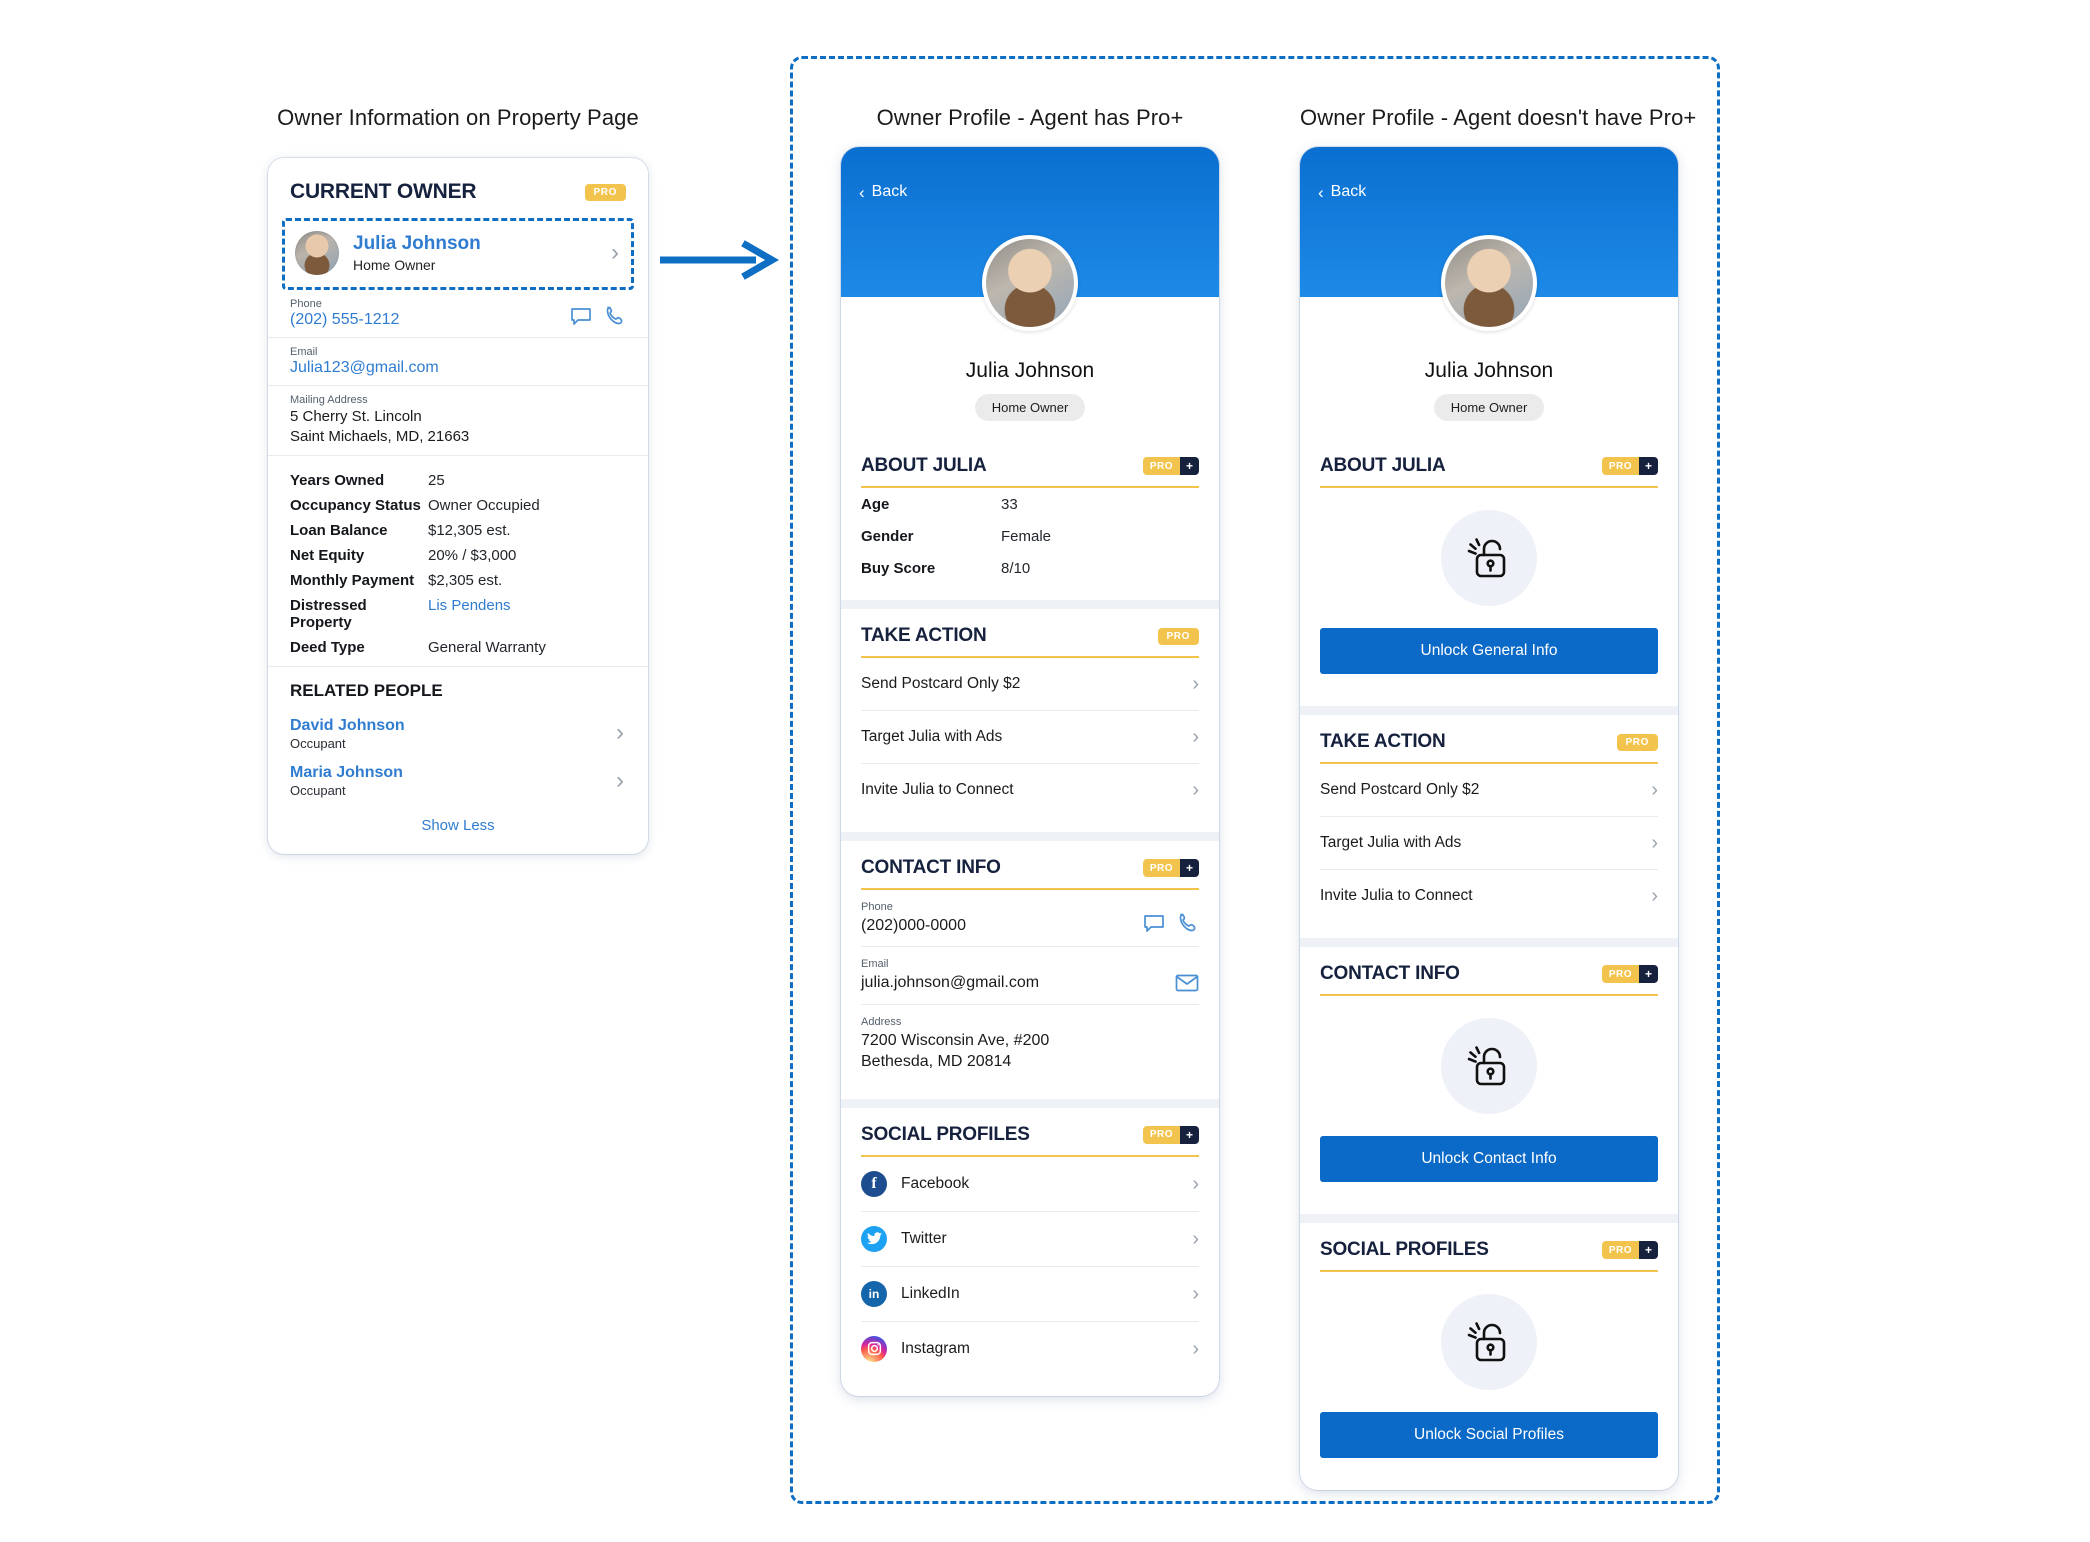 The width and height of the screenshot is (2090, 1542). What do you see at coordinates (1489, 1159) in the screenshot?
I see `unlock-contact-info-button: Unlock Contact Info` at bounding box center [1489, 1159].